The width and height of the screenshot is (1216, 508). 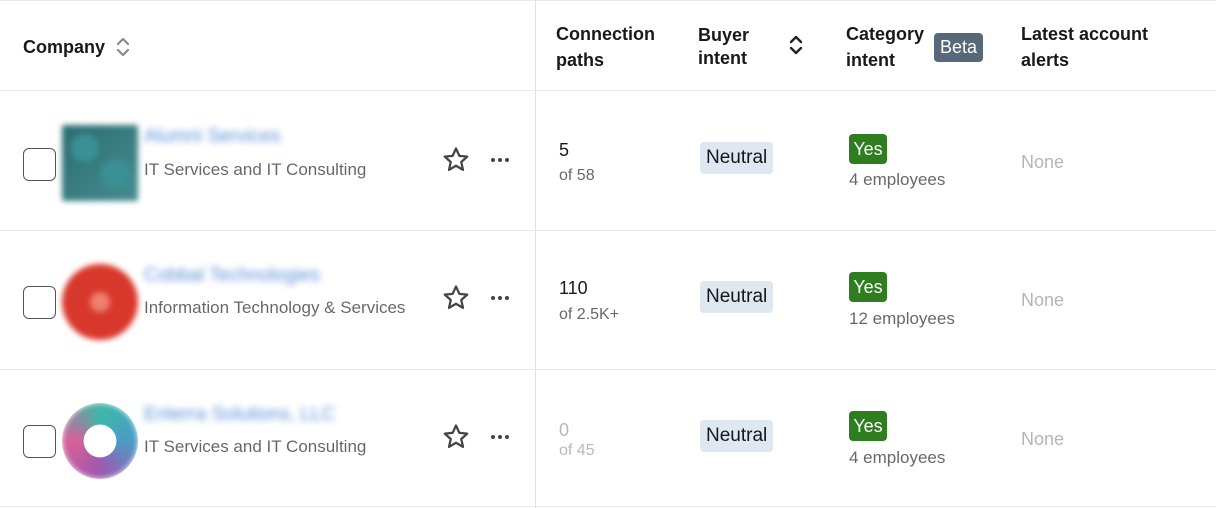 I want to click on company-name-link: Cobbal Technologies, so click(x=232, y=276).